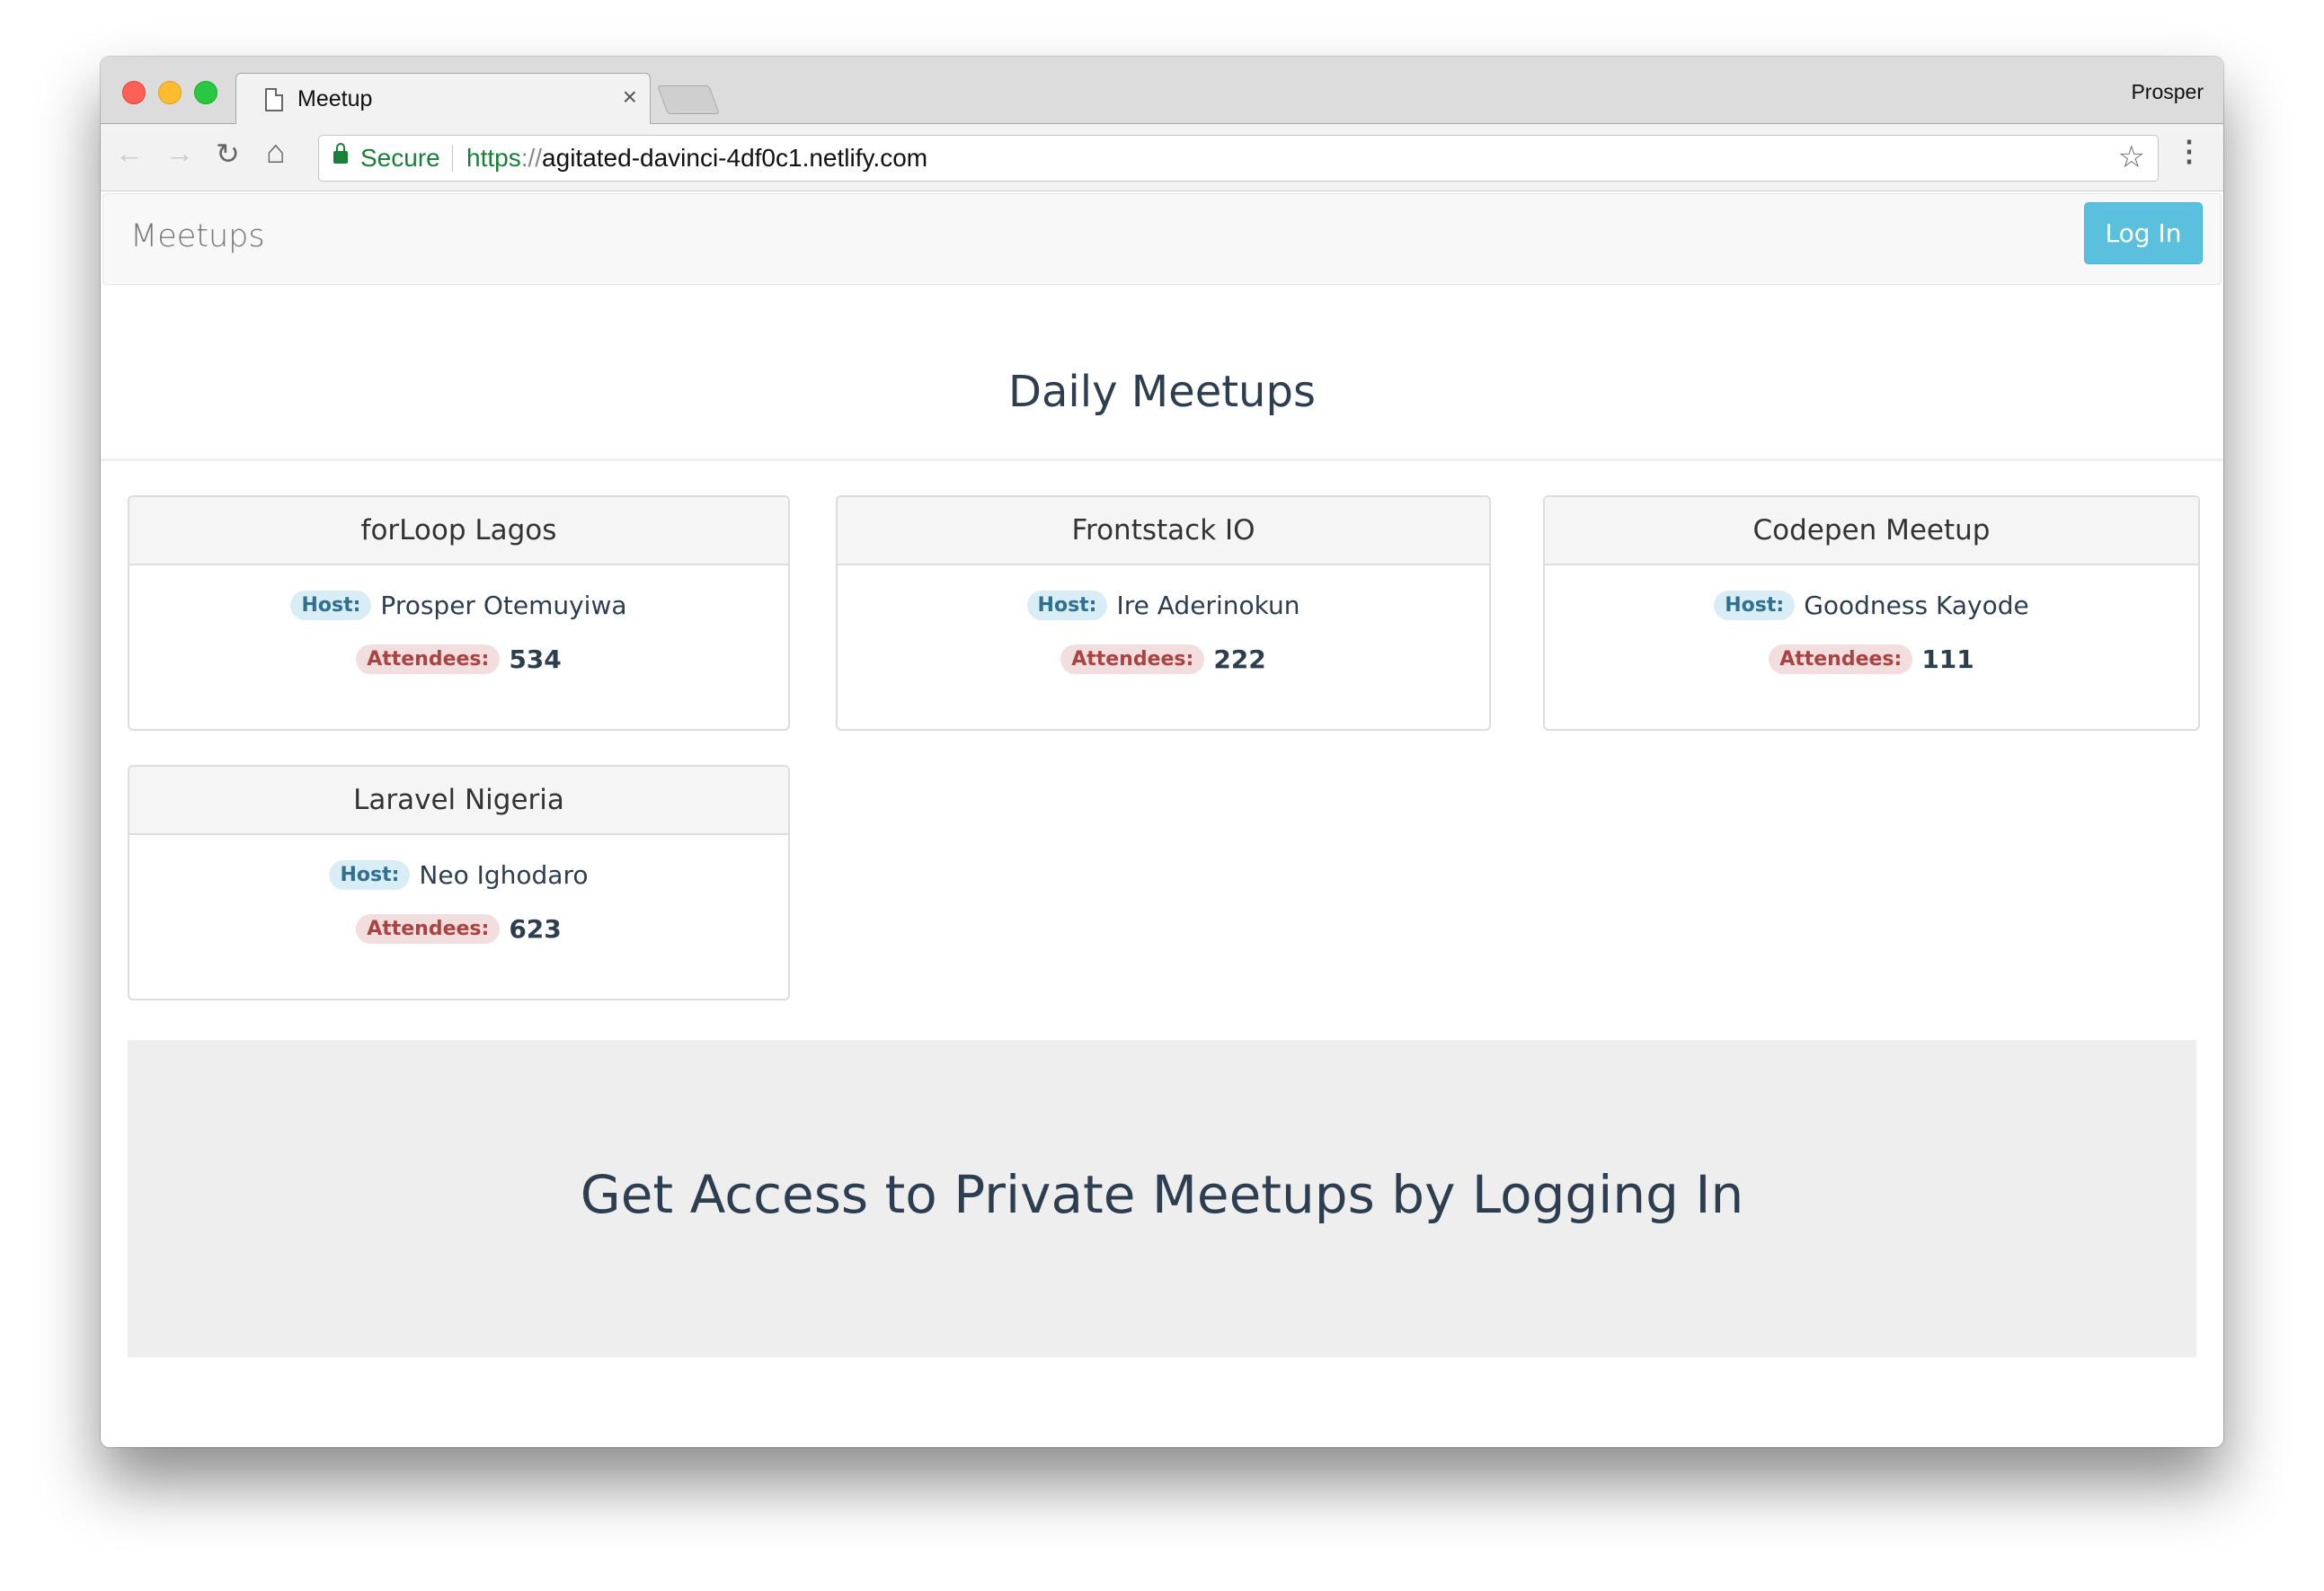  What do you see at coordinates (340, 153) in the screenshot?
I see `lock-icon` at bounding box center [340, 153].